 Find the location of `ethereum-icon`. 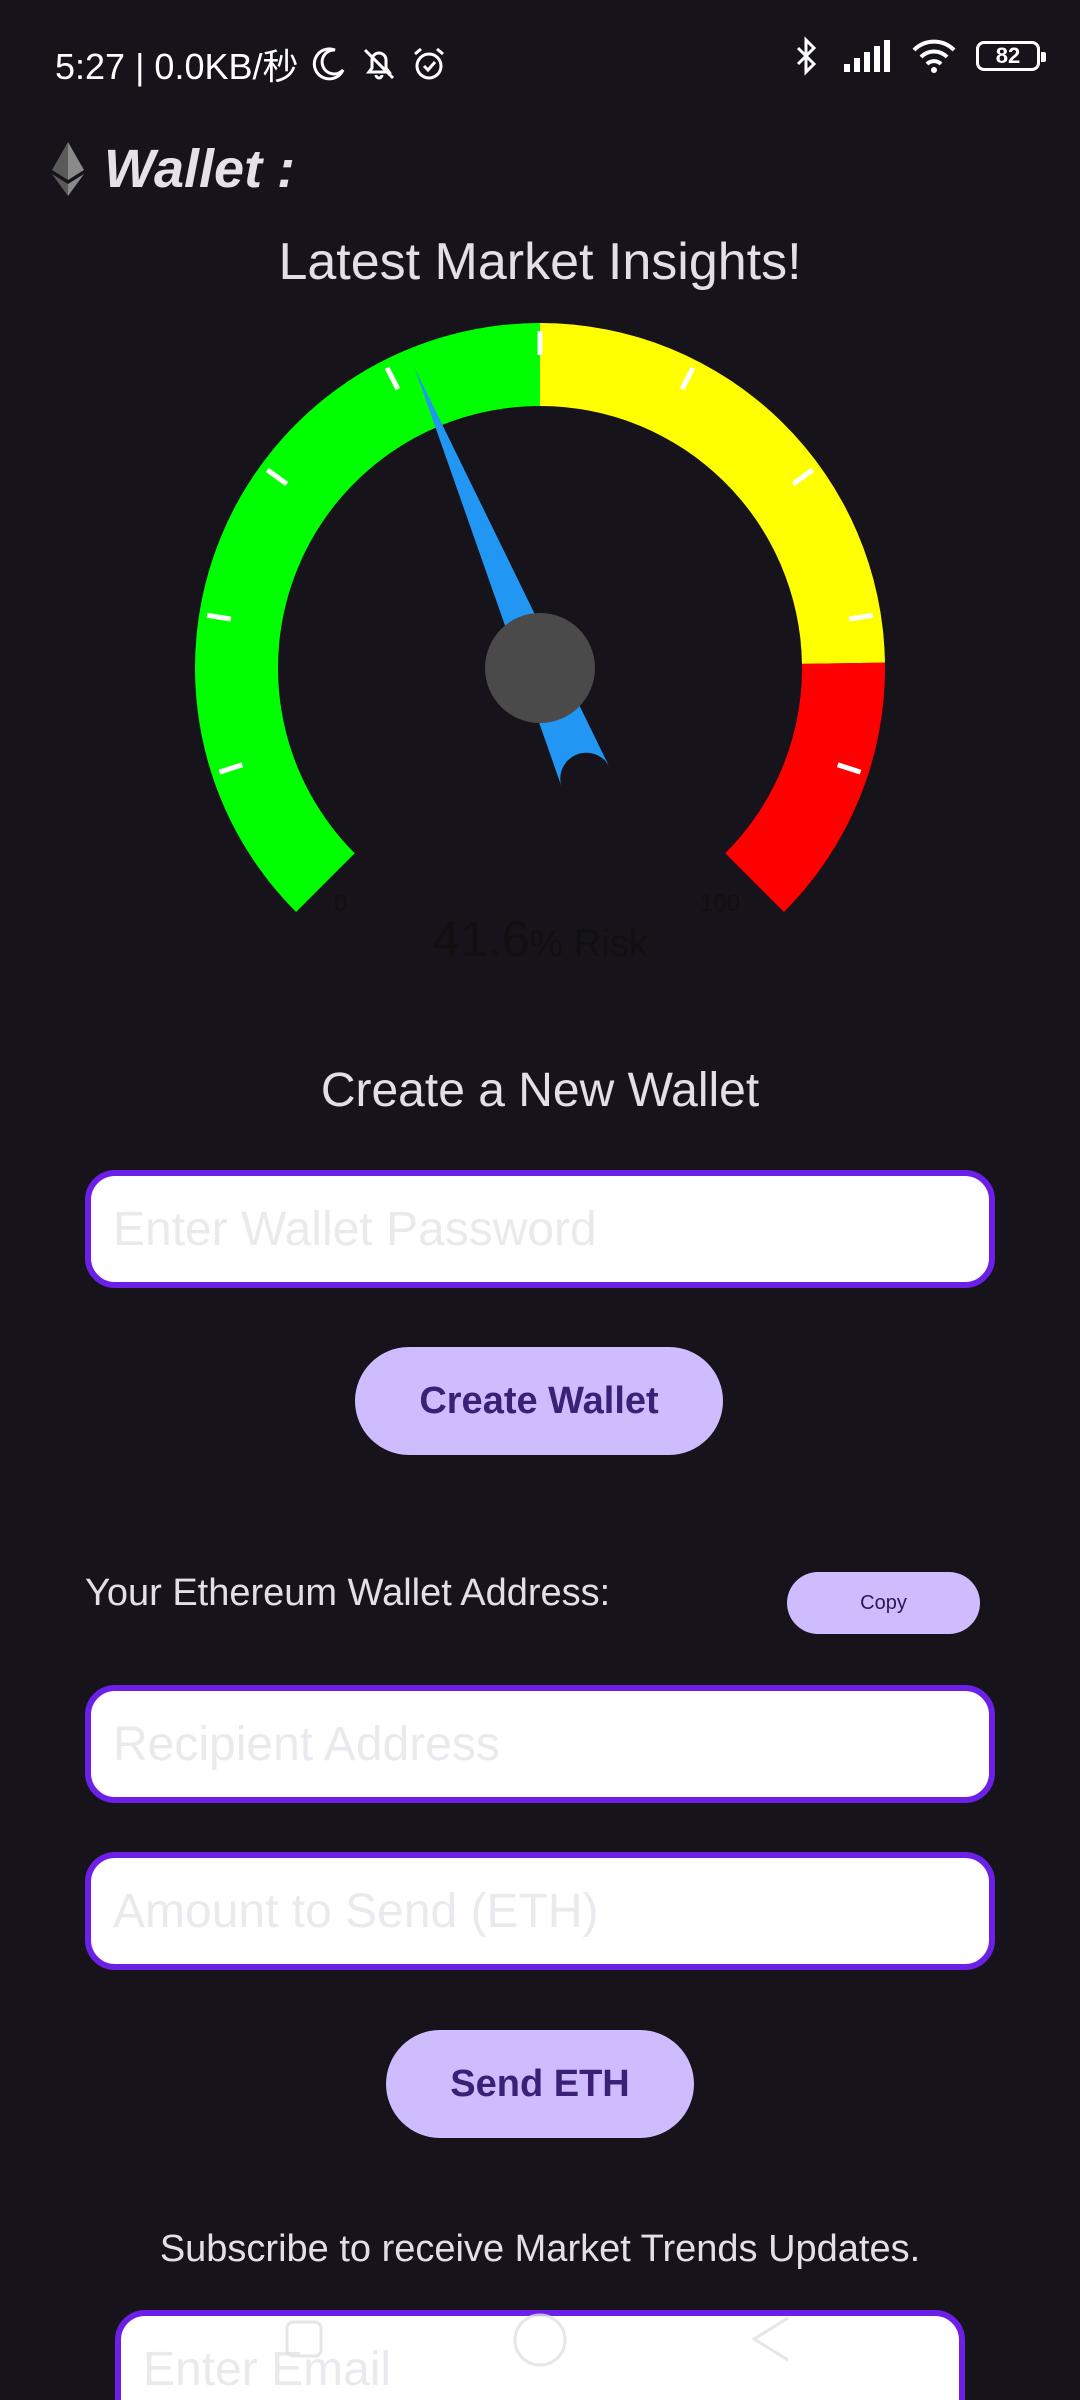

ethereum-icon is located at coordinates (68, 169).